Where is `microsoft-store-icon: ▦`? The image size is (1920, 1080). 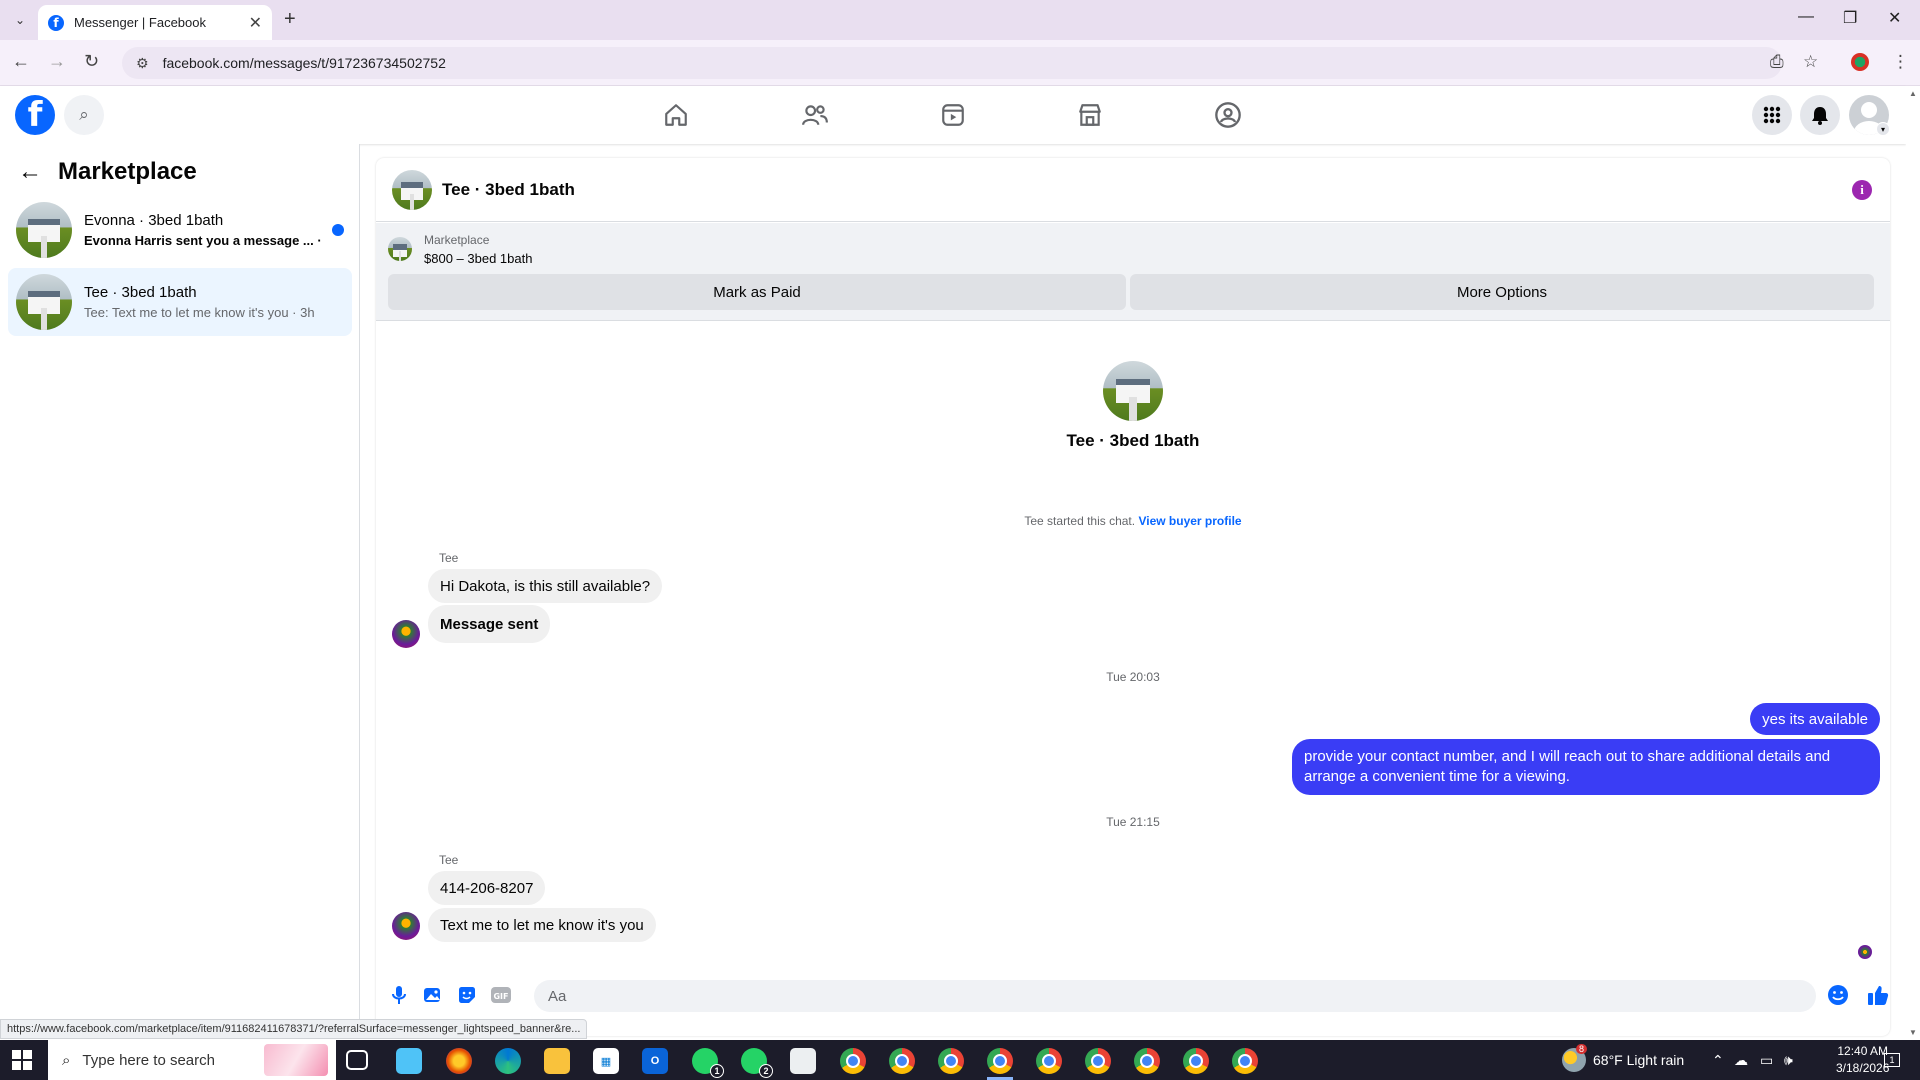 microsoft-store-icon: ▦ is located at coordinates (606, 1061).